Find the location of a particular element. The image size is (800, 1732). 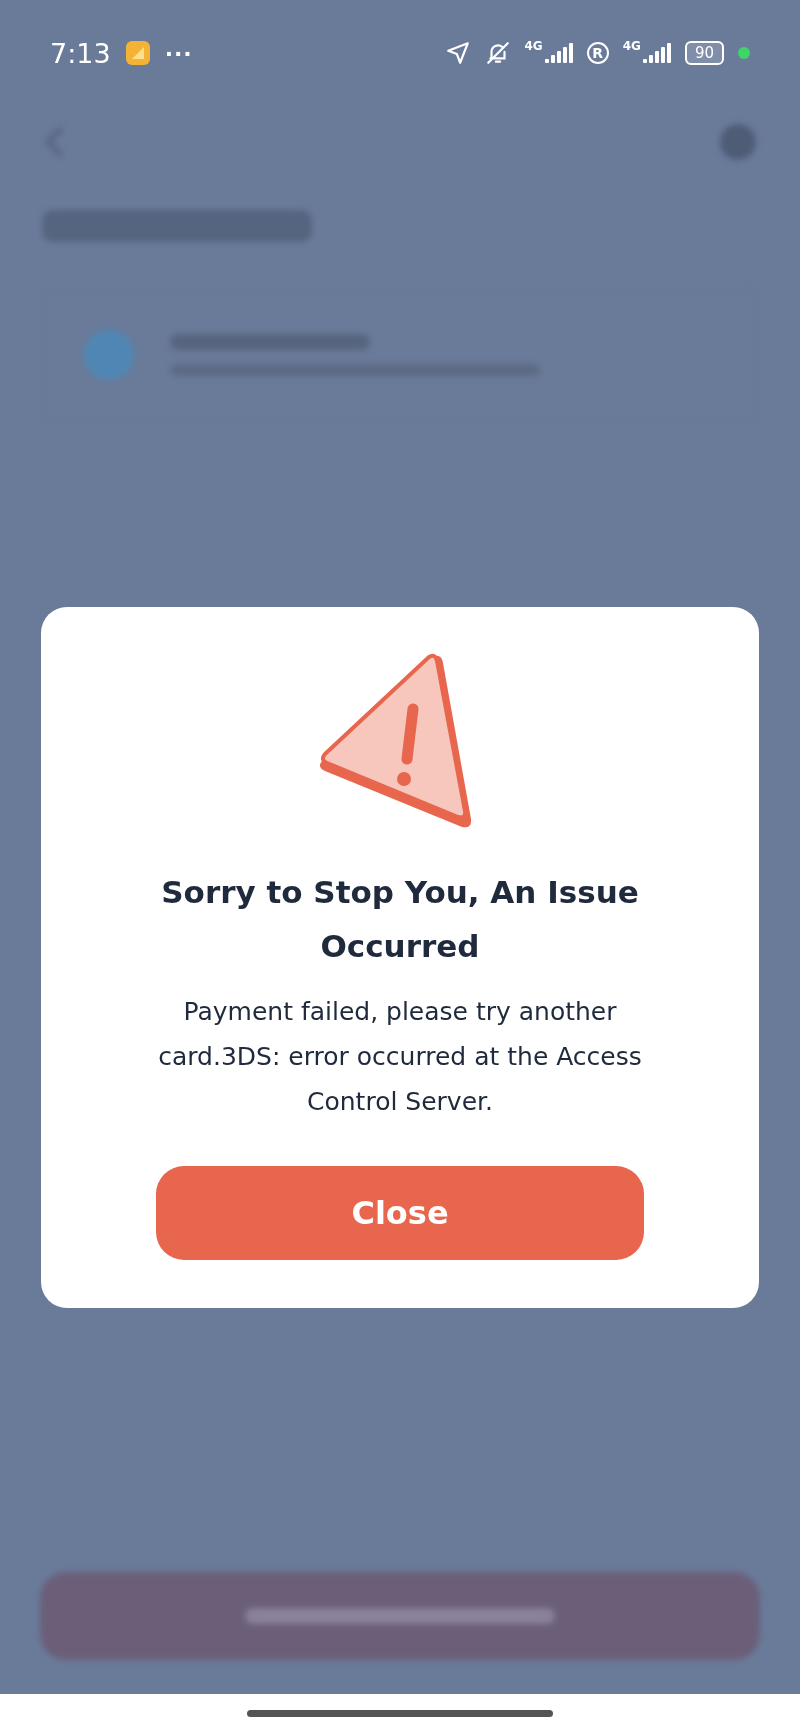

status-dot is located at coordinates (744, 53).